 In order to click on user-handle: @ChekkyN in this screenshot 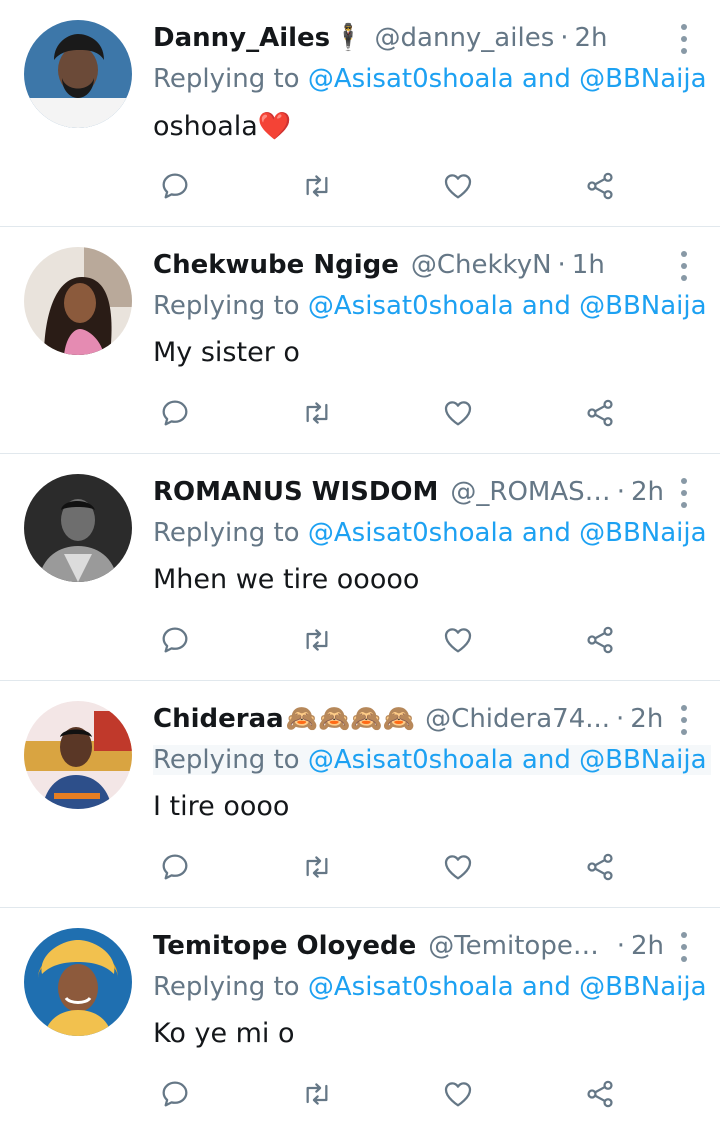, I will do `click(481, 265)`.